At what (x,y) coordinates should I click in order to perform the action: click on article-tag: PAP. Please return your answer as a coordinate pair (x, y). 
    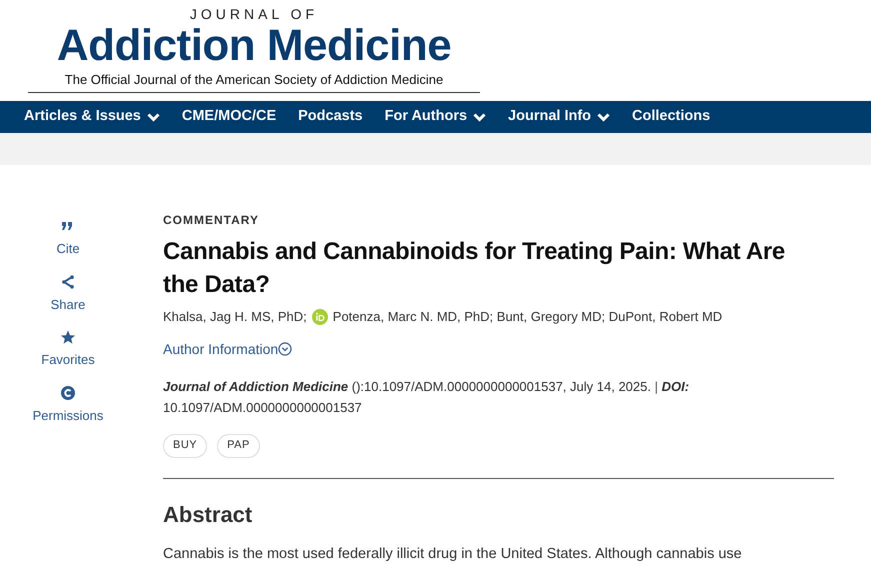
    Looking at the image, I should click on (238, 446).